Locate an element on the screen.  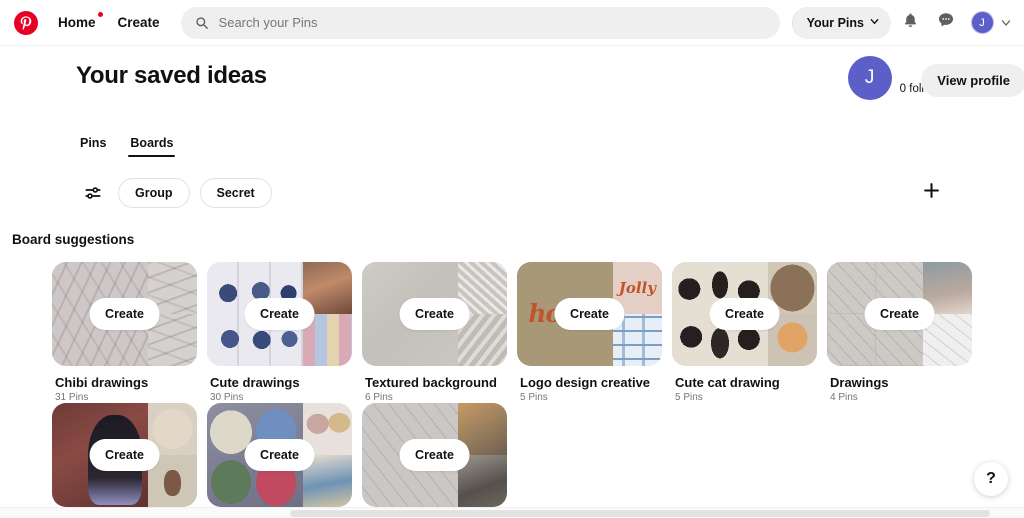
board-pin-count: 4 Pins is located at coordinates (844, 397).